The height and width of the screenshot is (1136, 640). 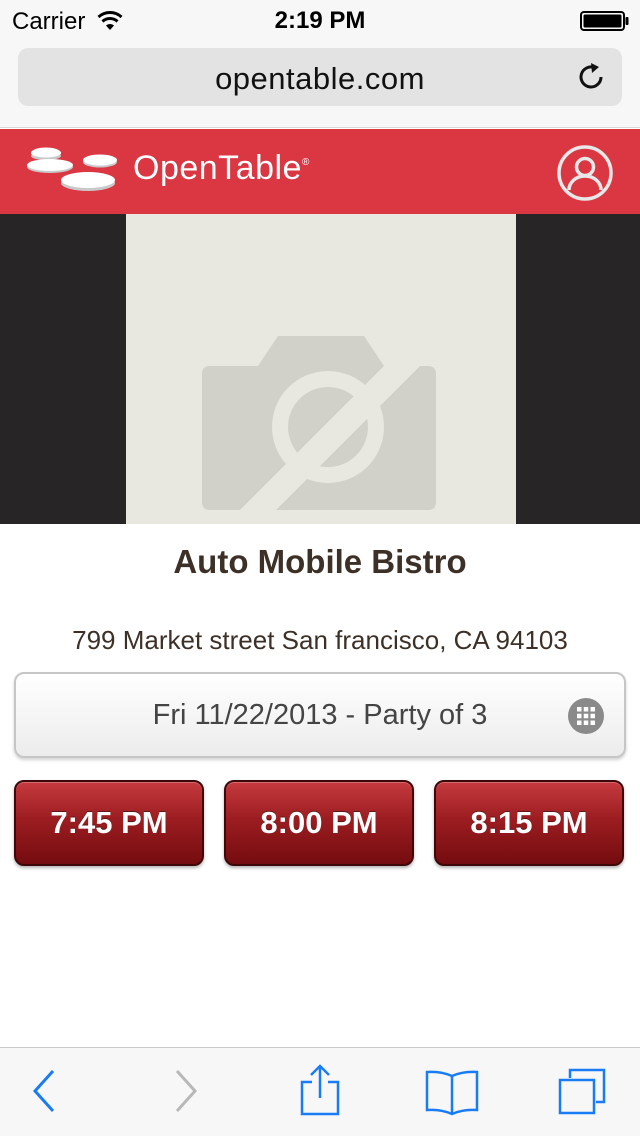 I want to click on time-slot-button: 8:15 PM, so click(x=529, y=823).